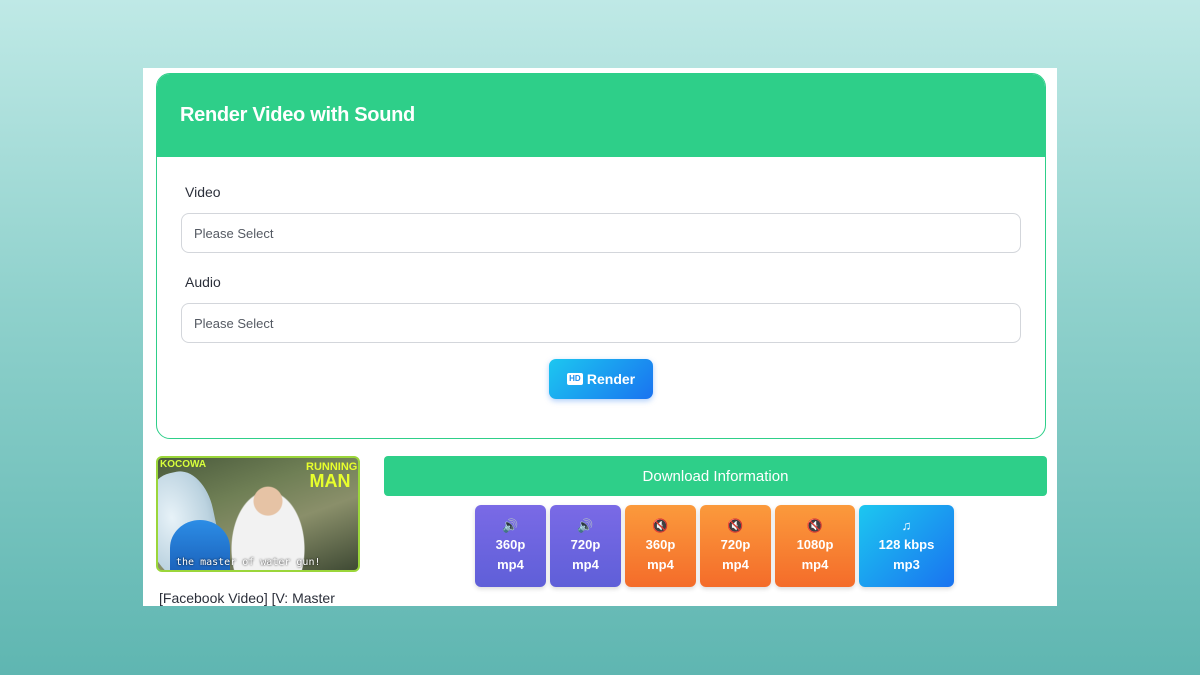 This screenshot has height=675, width=1200. What do you see at coordinates (906, 564) in the screenshot?
I see `format-type: mp3` at bounding box center [906, 564].